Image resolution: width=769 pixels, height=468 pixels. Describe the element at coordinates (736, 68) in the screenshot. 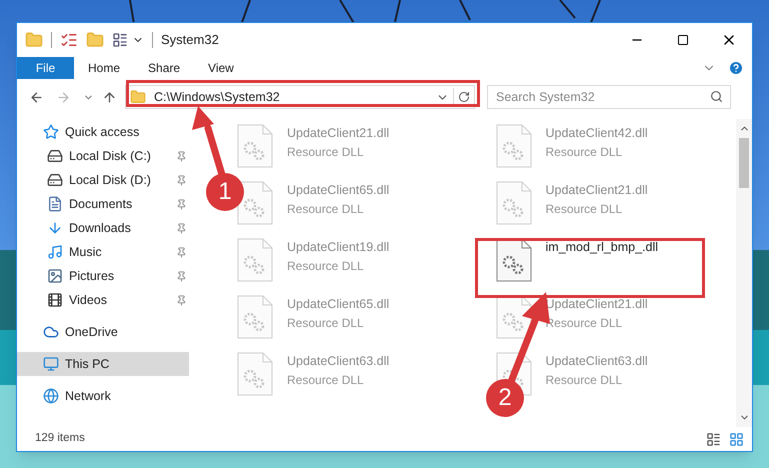

I see `help-icon` at that location.